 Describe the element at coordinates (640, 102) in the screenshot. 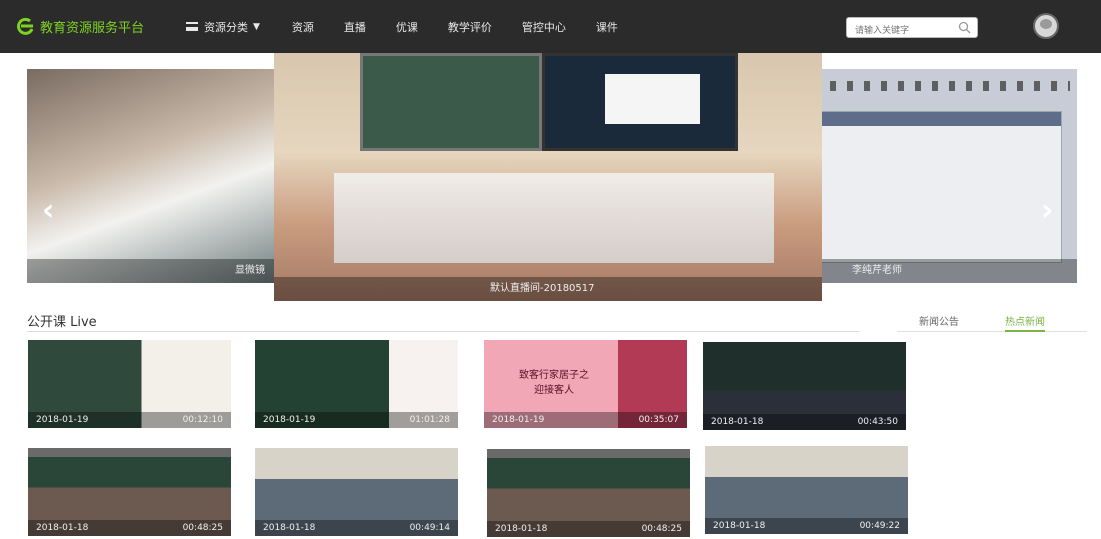

I see `slide-display-screen` at that location.